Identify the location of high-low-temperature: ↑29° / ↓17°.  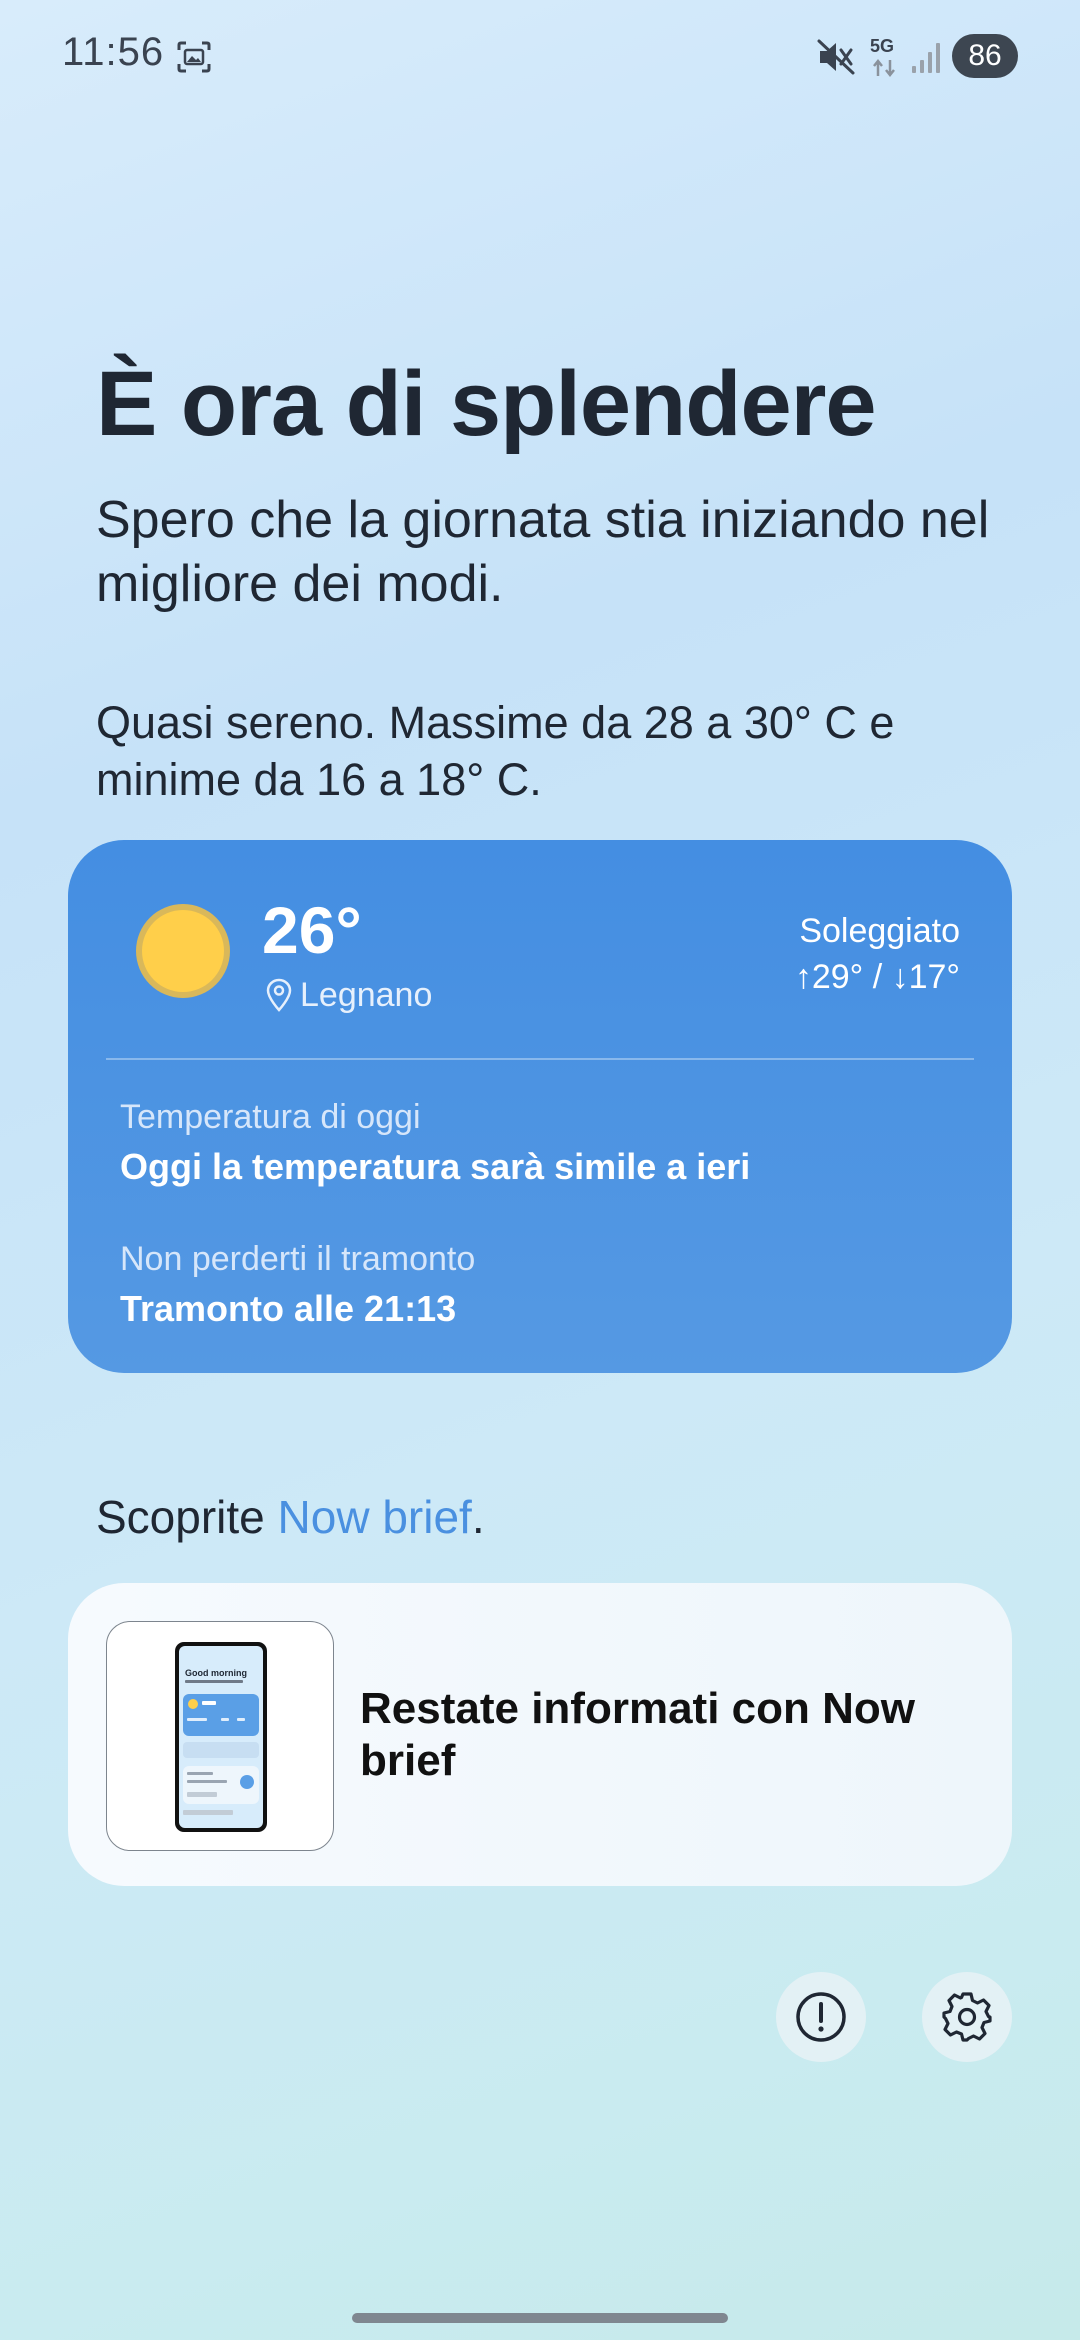
(877, 977).